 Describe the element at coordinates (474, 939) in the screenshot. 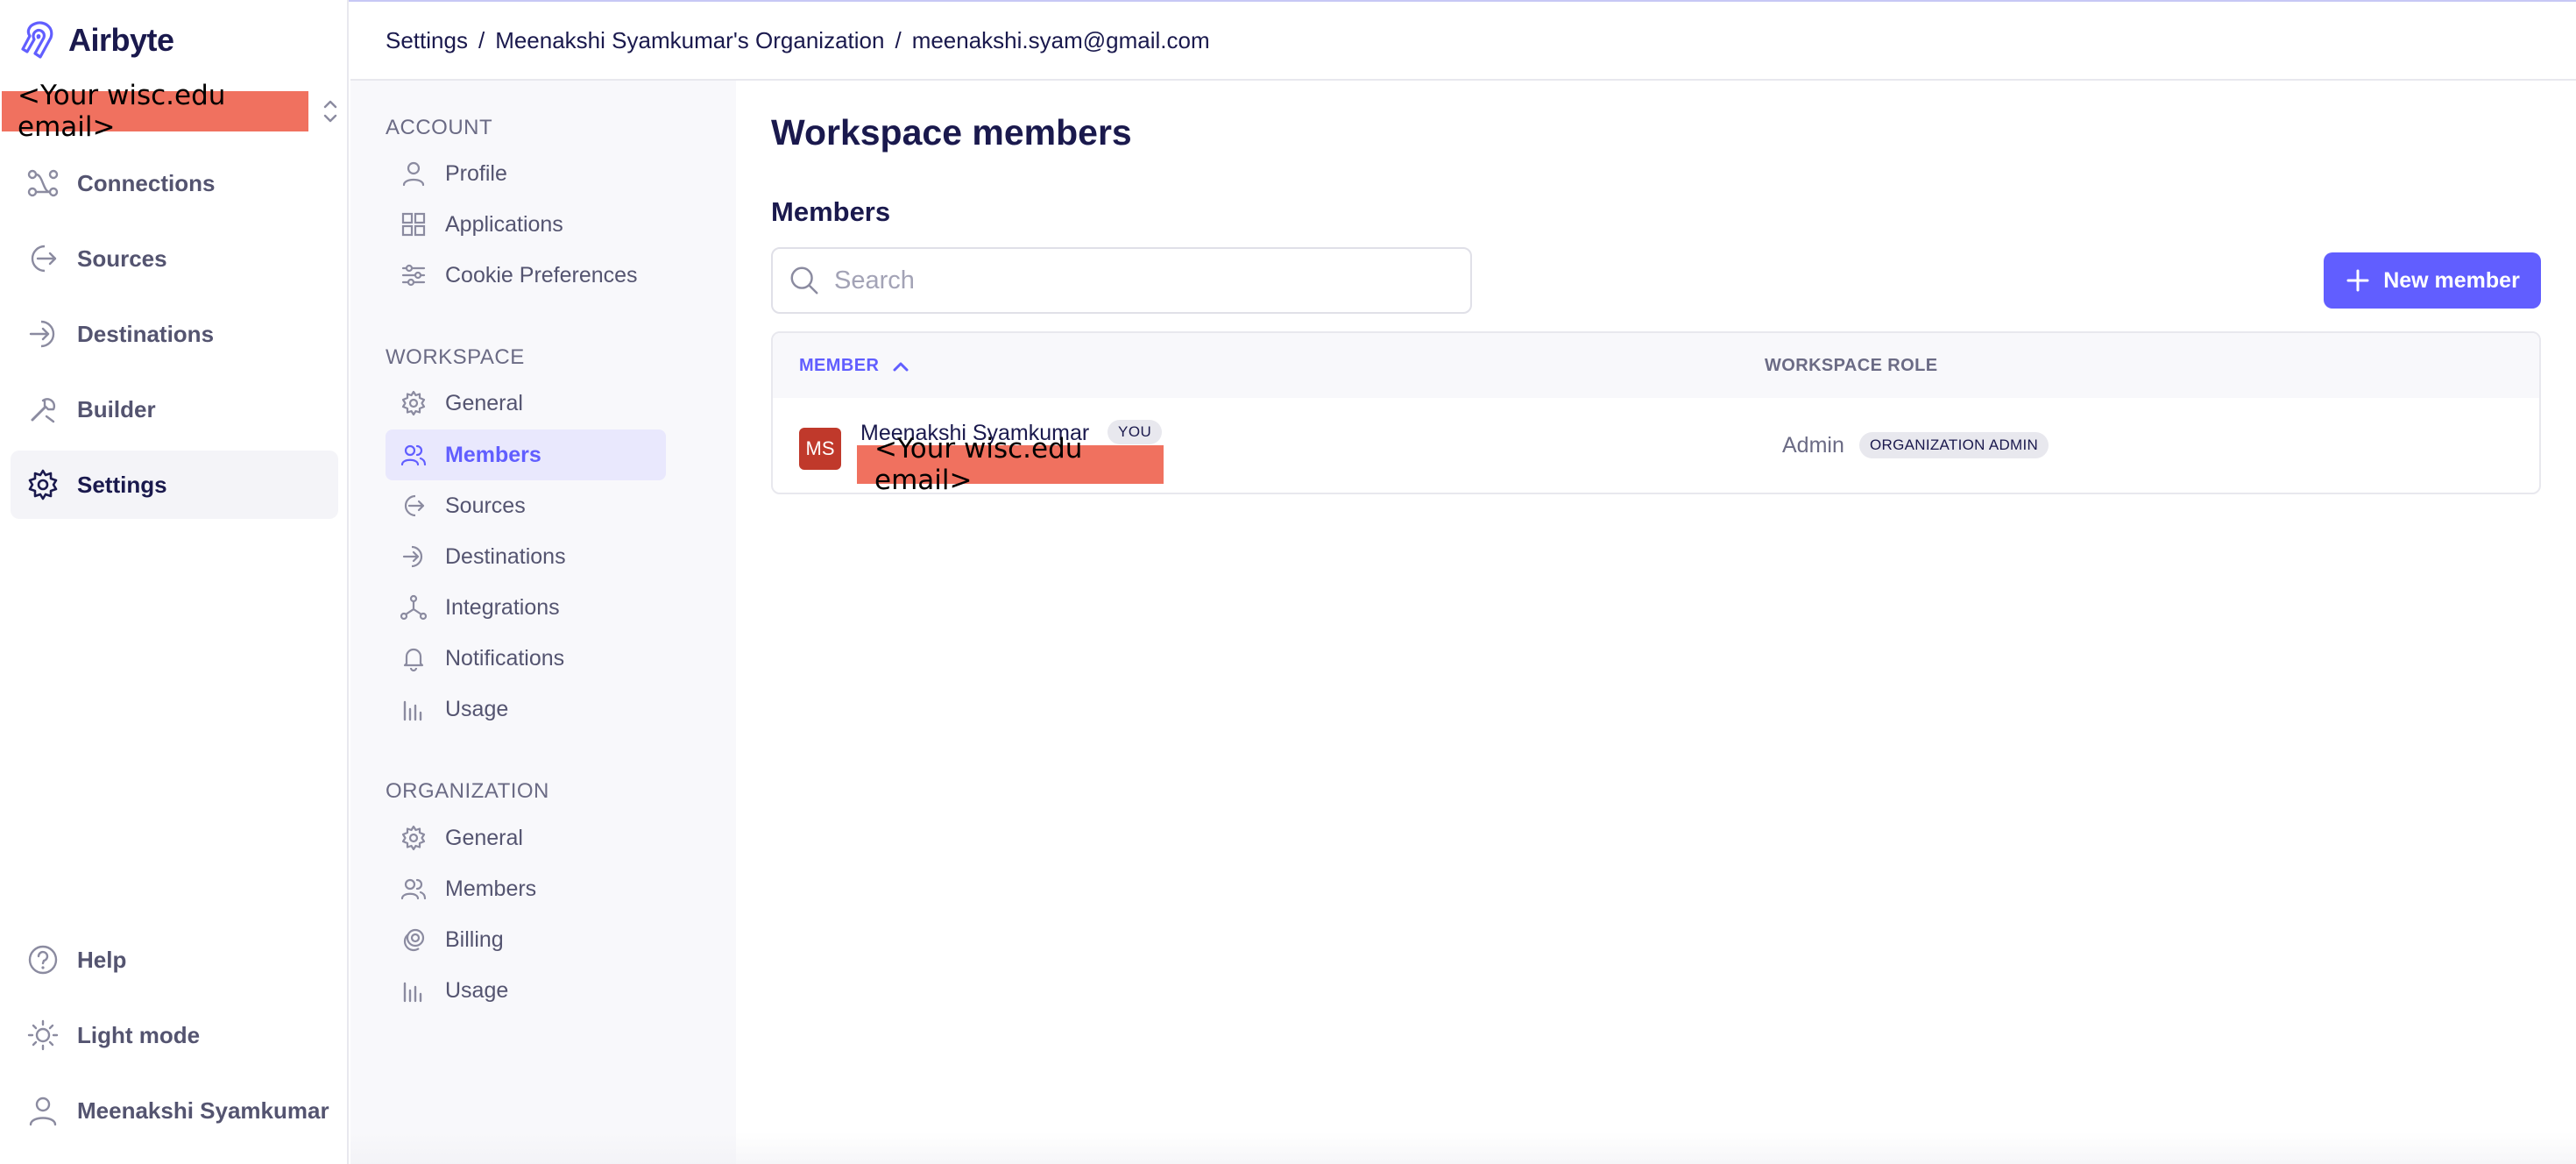

I see `subnav-item-label: Billing` at that location.